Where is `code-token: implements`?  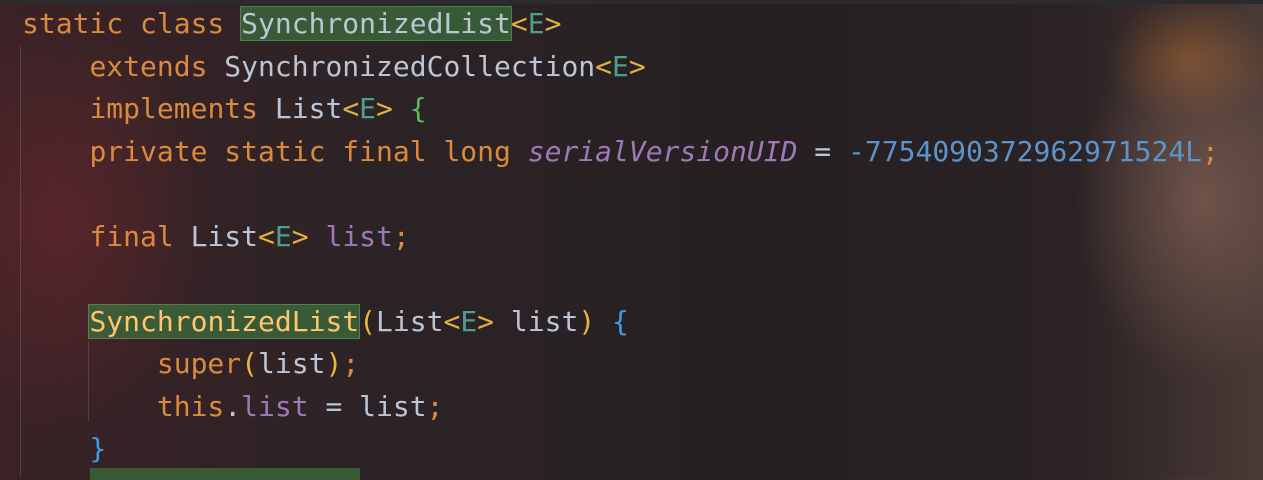 code-token: implements is located at coordinates (182, 108).